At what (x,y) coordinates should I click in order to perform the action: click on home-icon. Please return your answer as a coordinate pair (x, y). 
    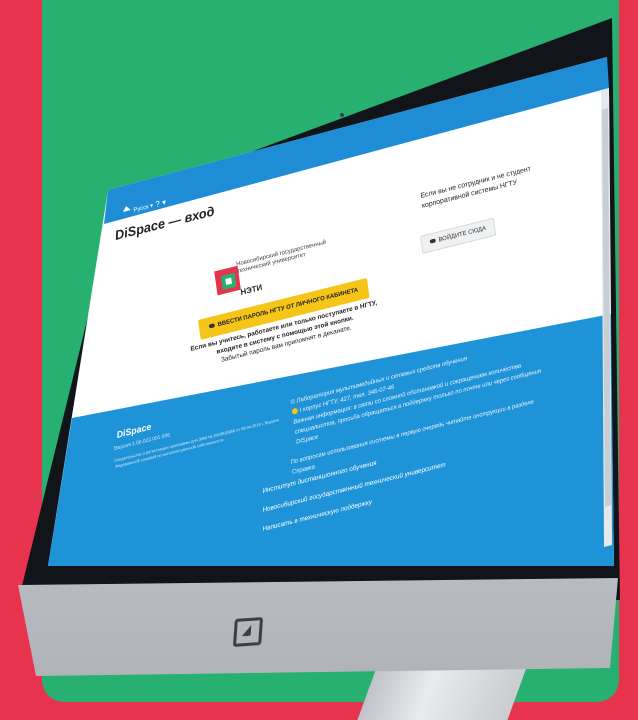
    Looking at the image, I should click on (126, 209).